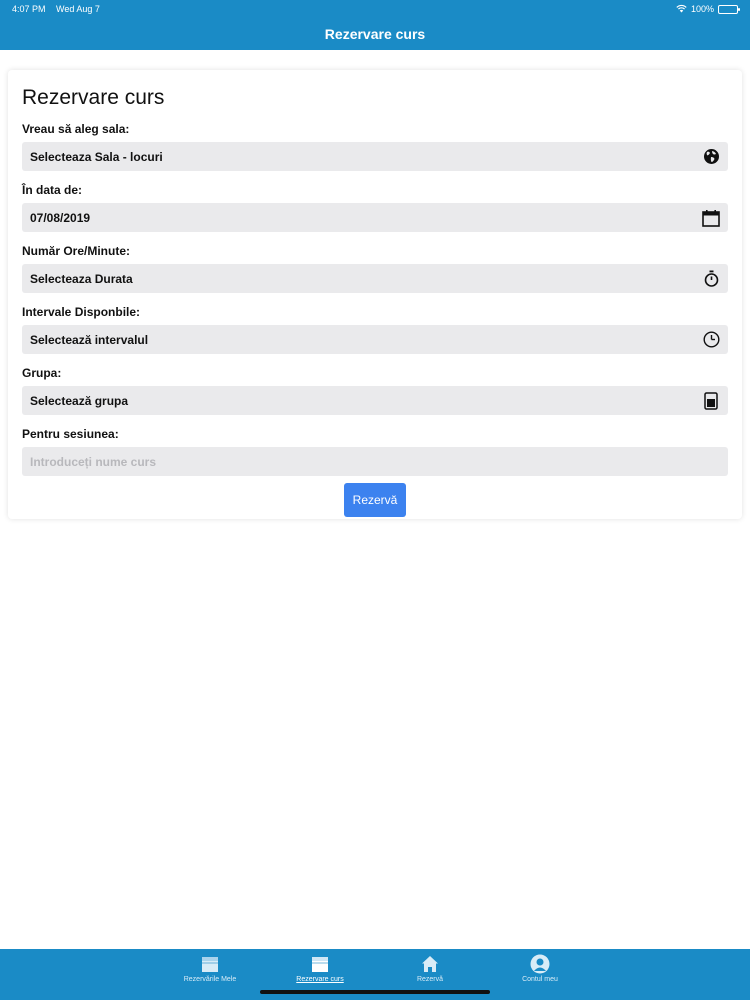  Describe the element at coordinates (430, 964) in the screenshot. I see `home-icon` at that location.